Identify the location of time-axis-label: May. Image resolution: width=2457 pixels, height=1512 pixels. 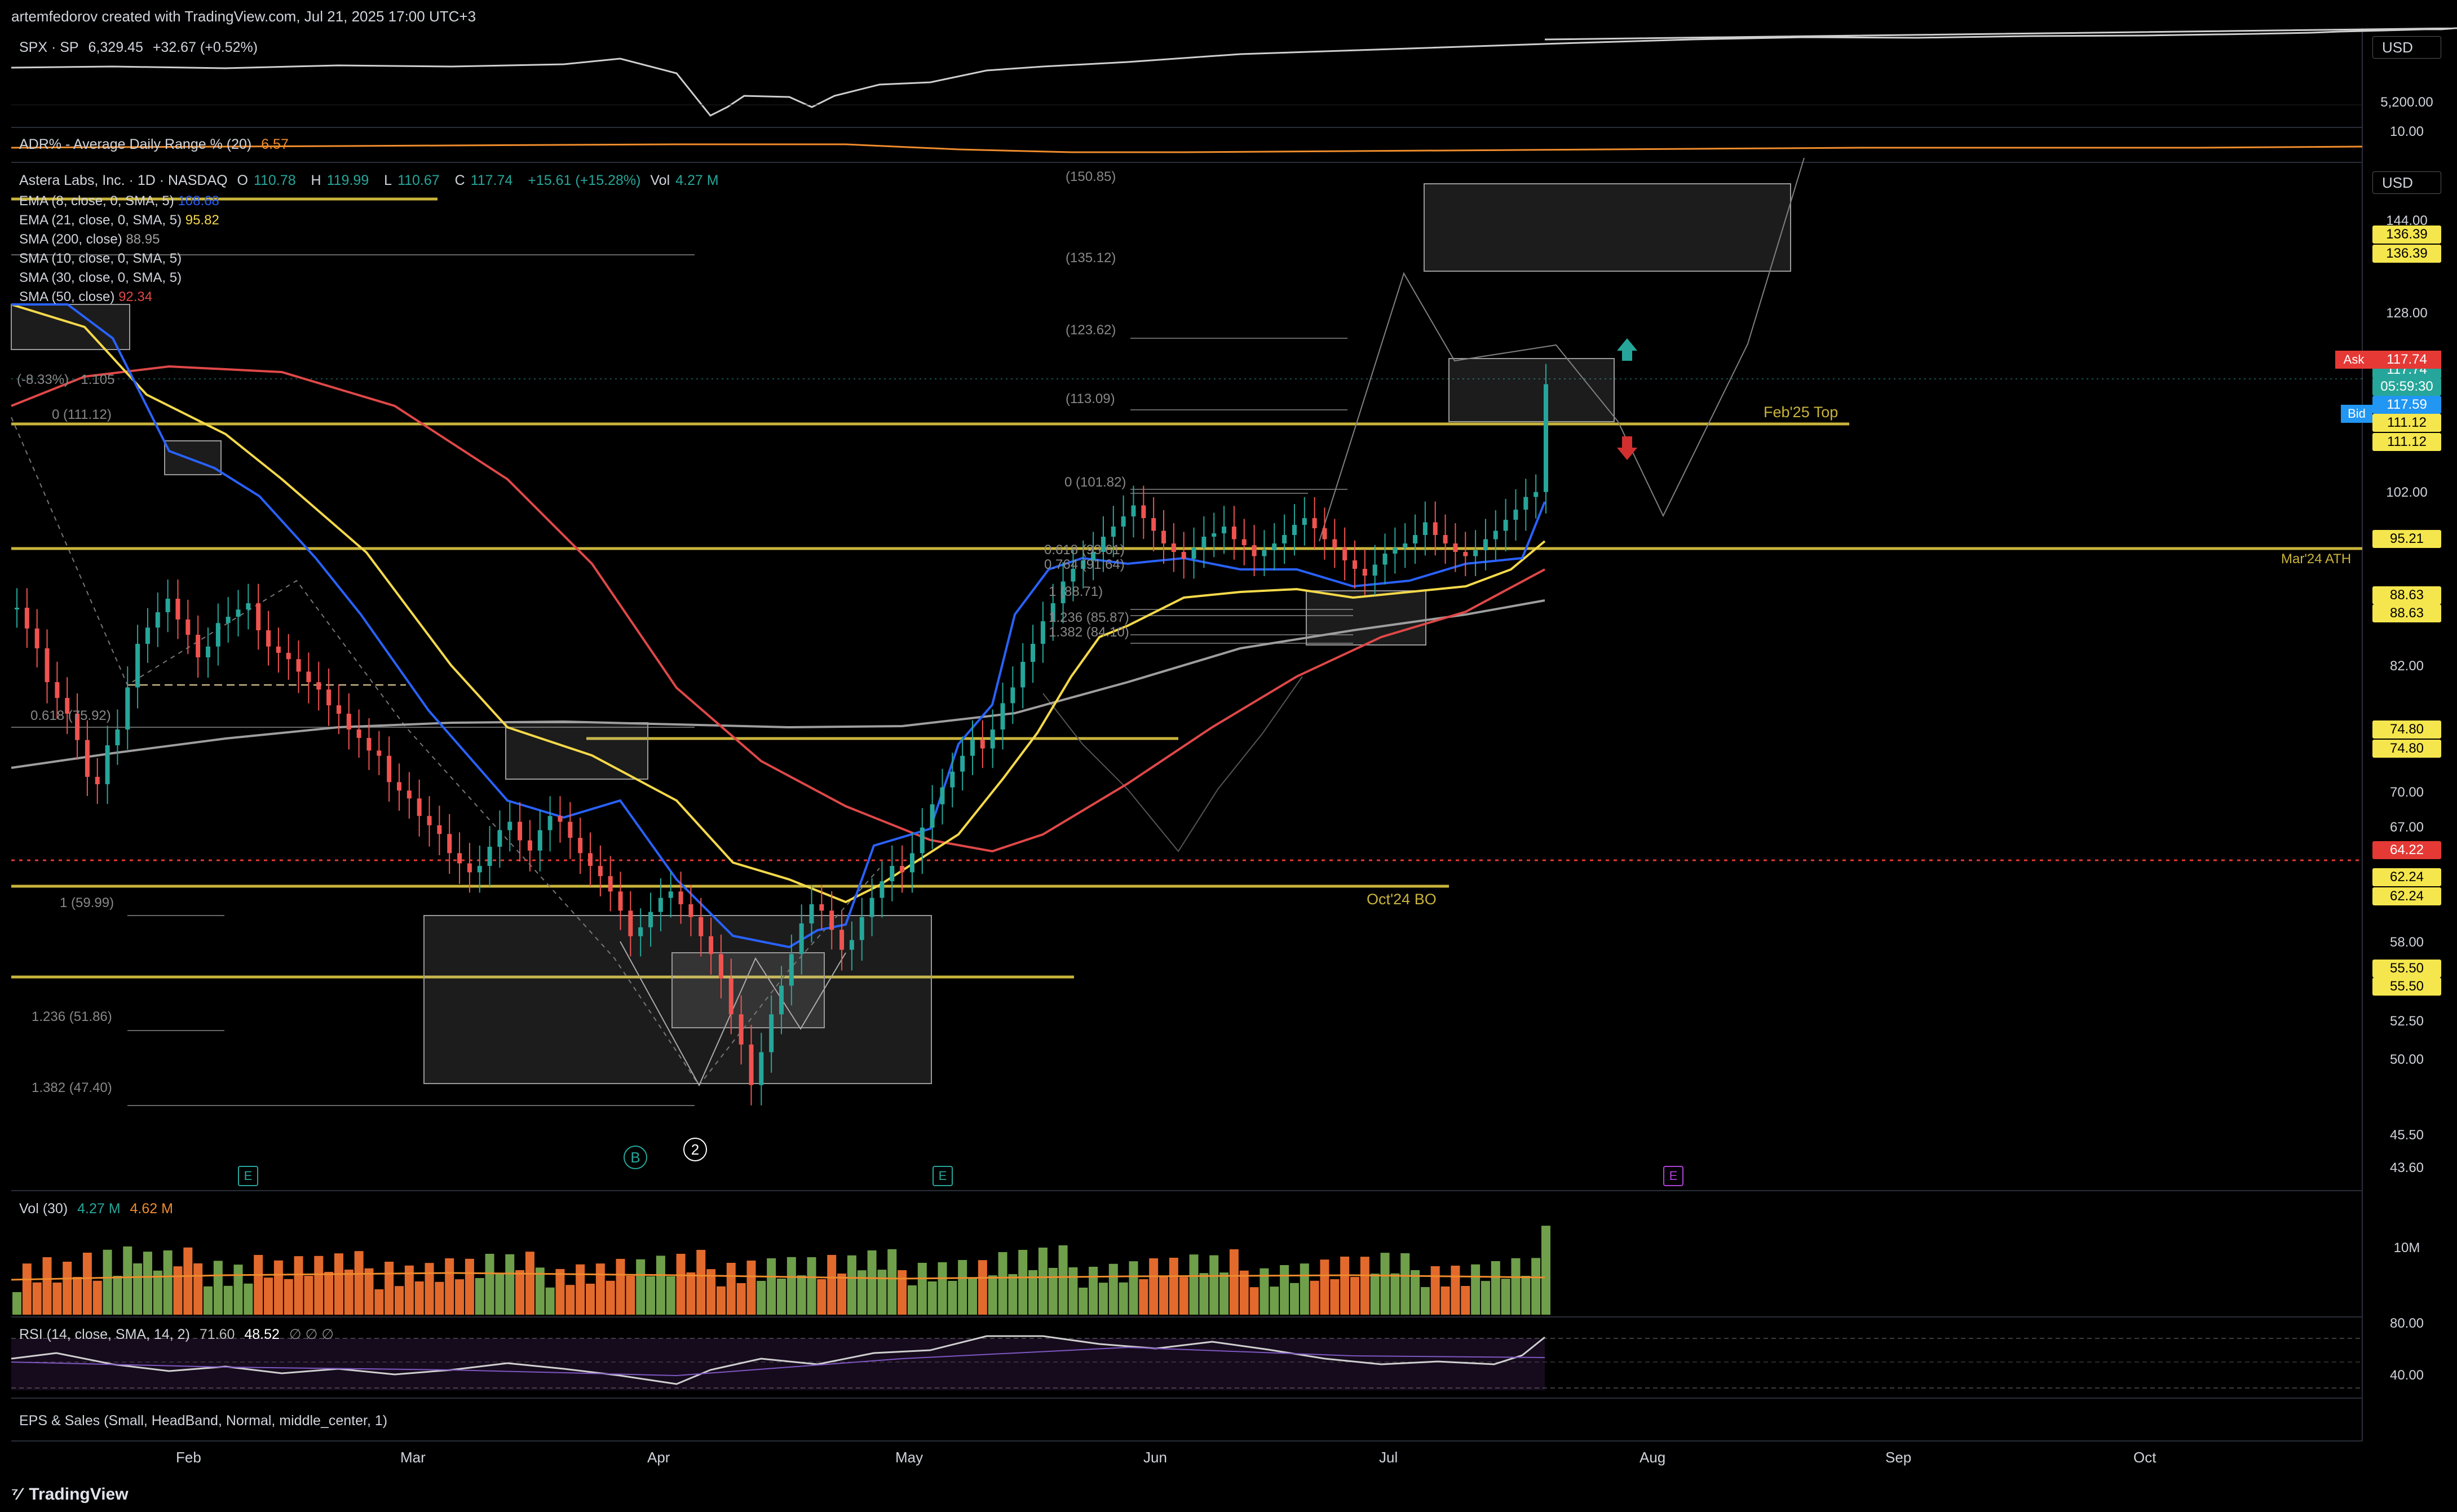
(909, 1457).